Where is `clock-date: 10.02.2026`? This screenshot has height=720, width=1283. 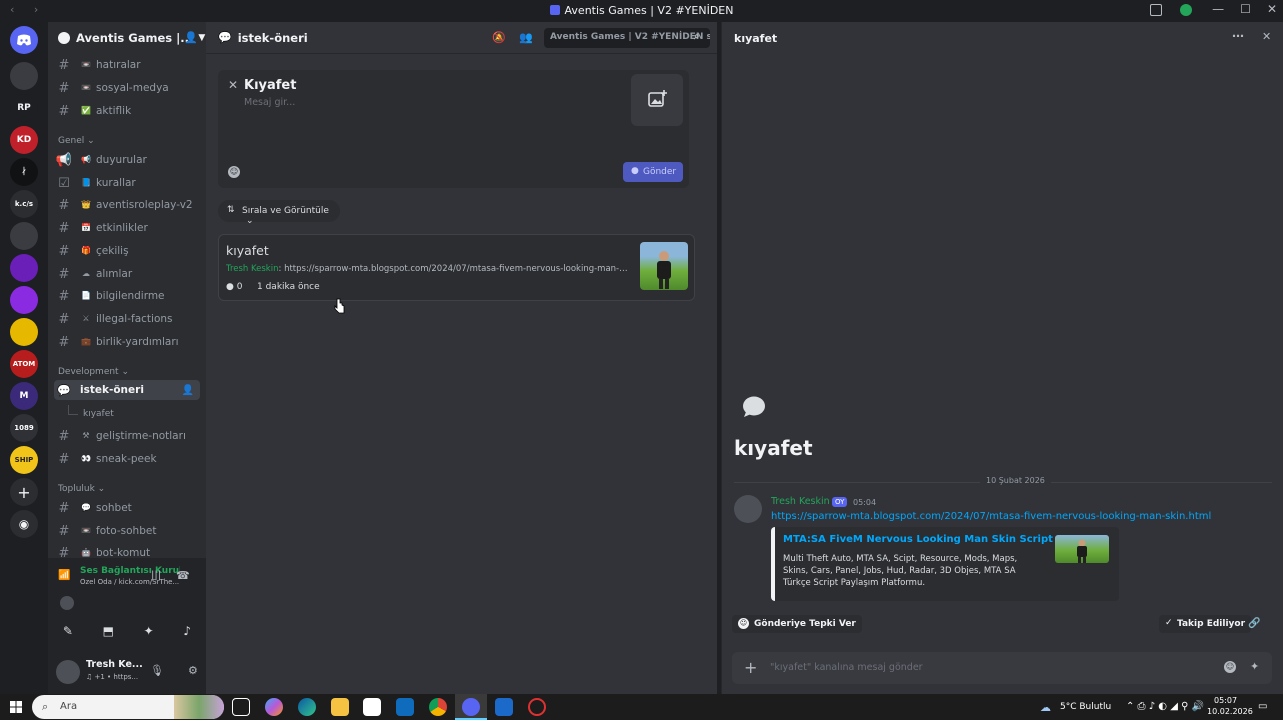
clock-date: 10.02.2026 is located at coordinates (1230, 711).